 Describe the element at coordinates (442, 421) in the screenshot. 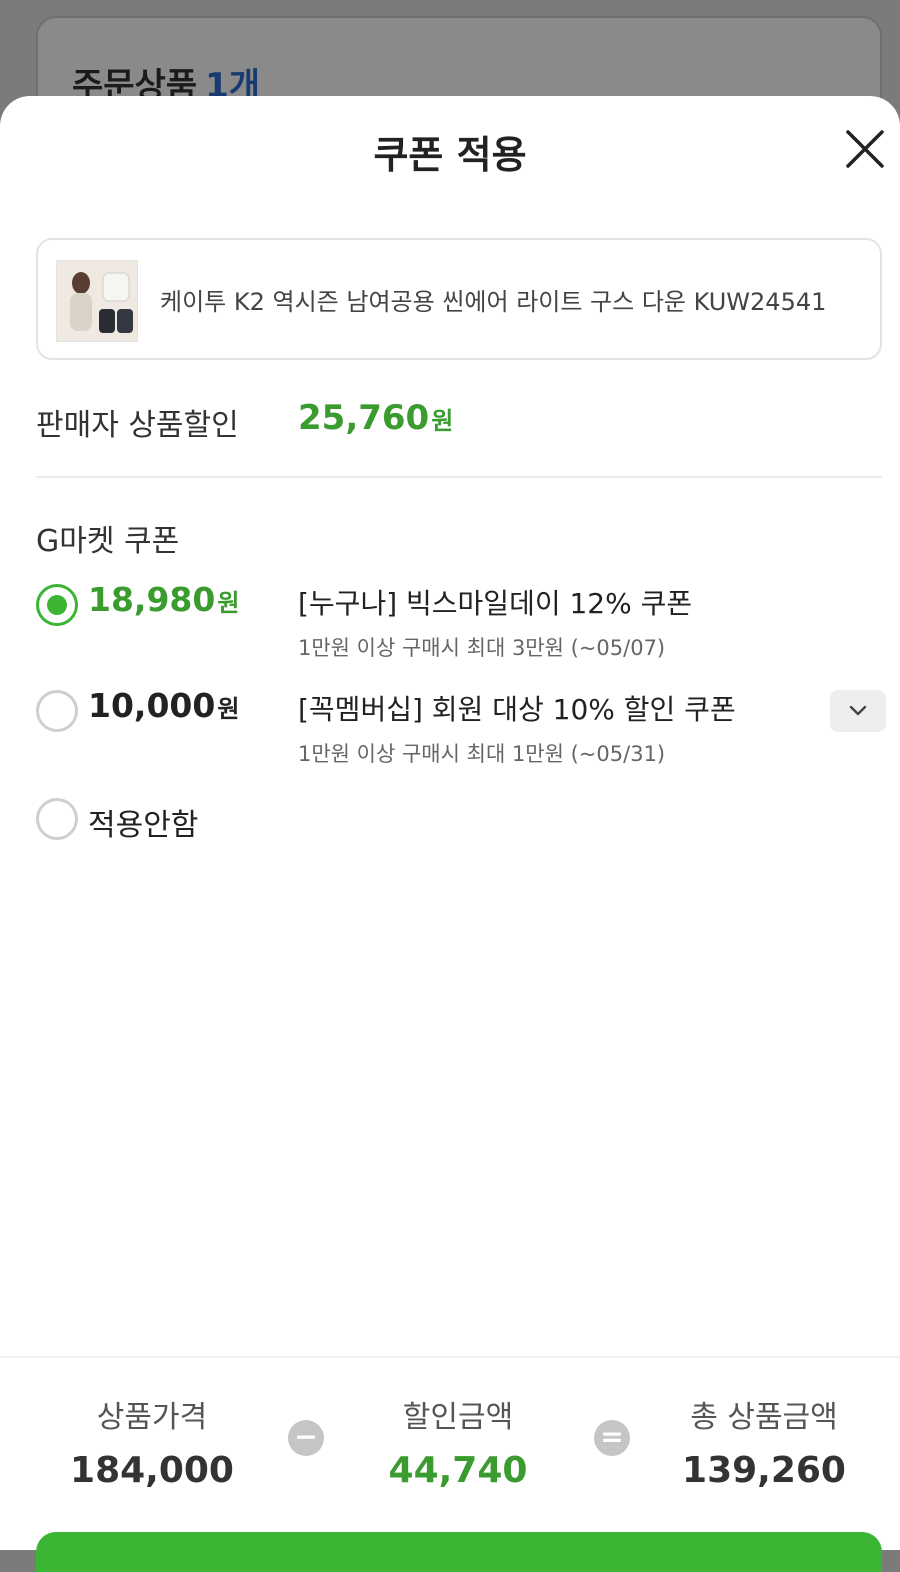

I see `seller-discount-unit: 원` at that location.